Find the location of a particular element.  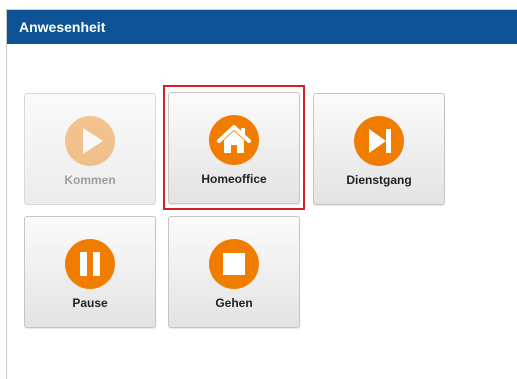

gehen-label: Gehen is located at coordinates (234, 303).